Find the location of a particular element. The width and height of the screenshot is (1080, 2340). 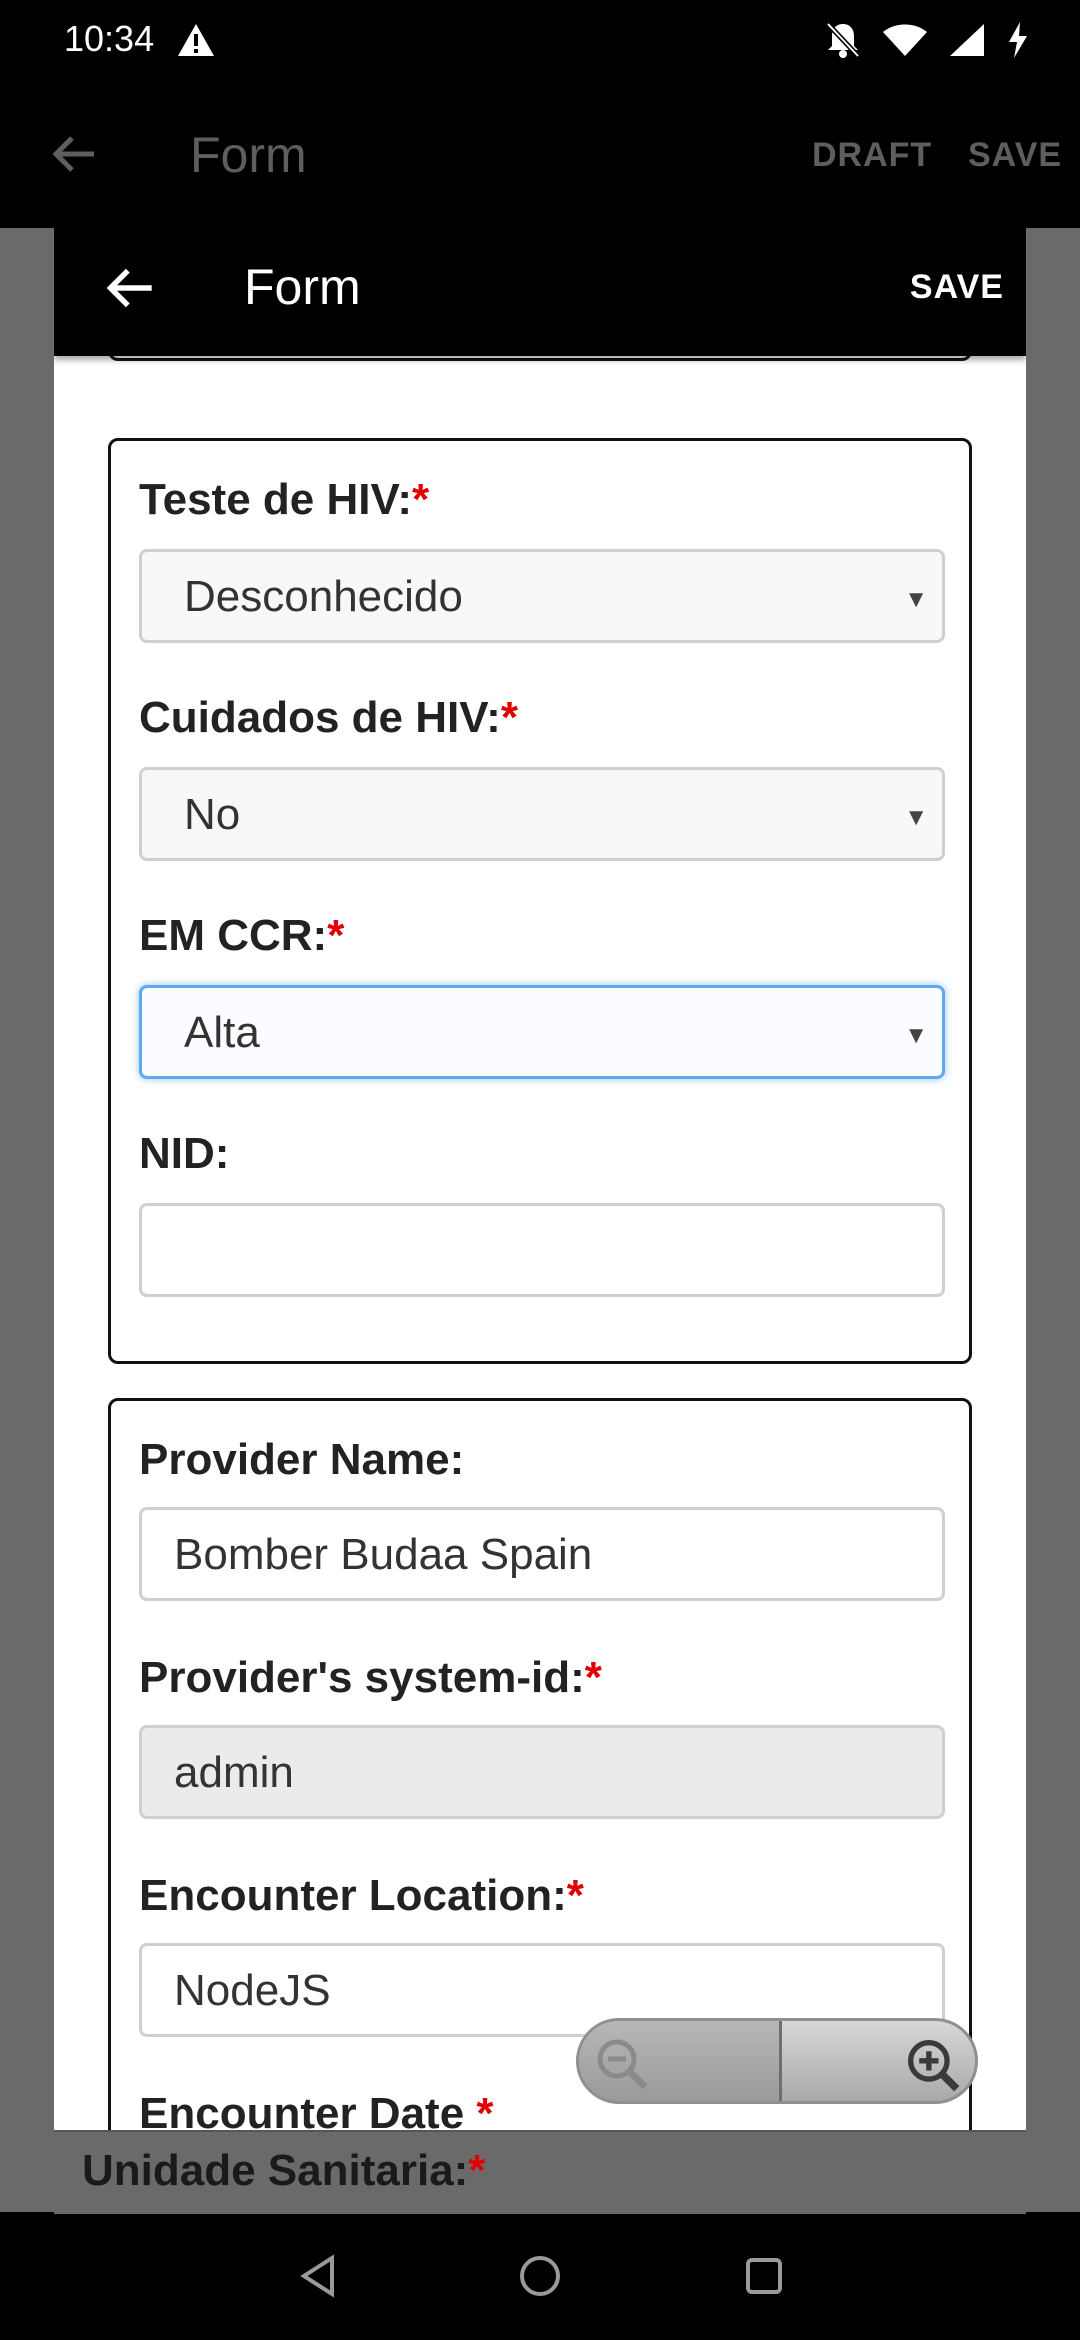

app-bar: Form DRAFT SAVE is located at coordinates (540, 154).